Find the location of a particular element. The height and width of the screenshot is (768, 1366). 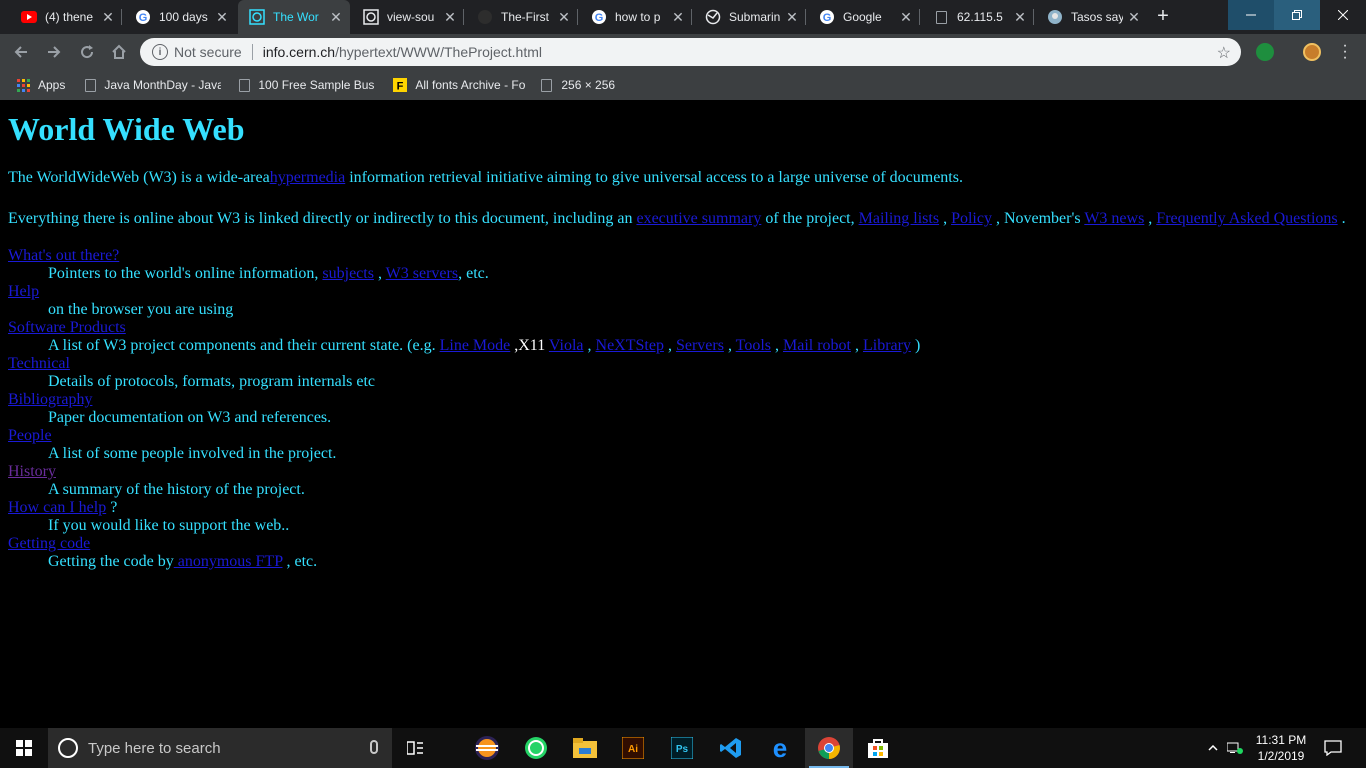

file-explorer-app is located at coordinates (585, 748).